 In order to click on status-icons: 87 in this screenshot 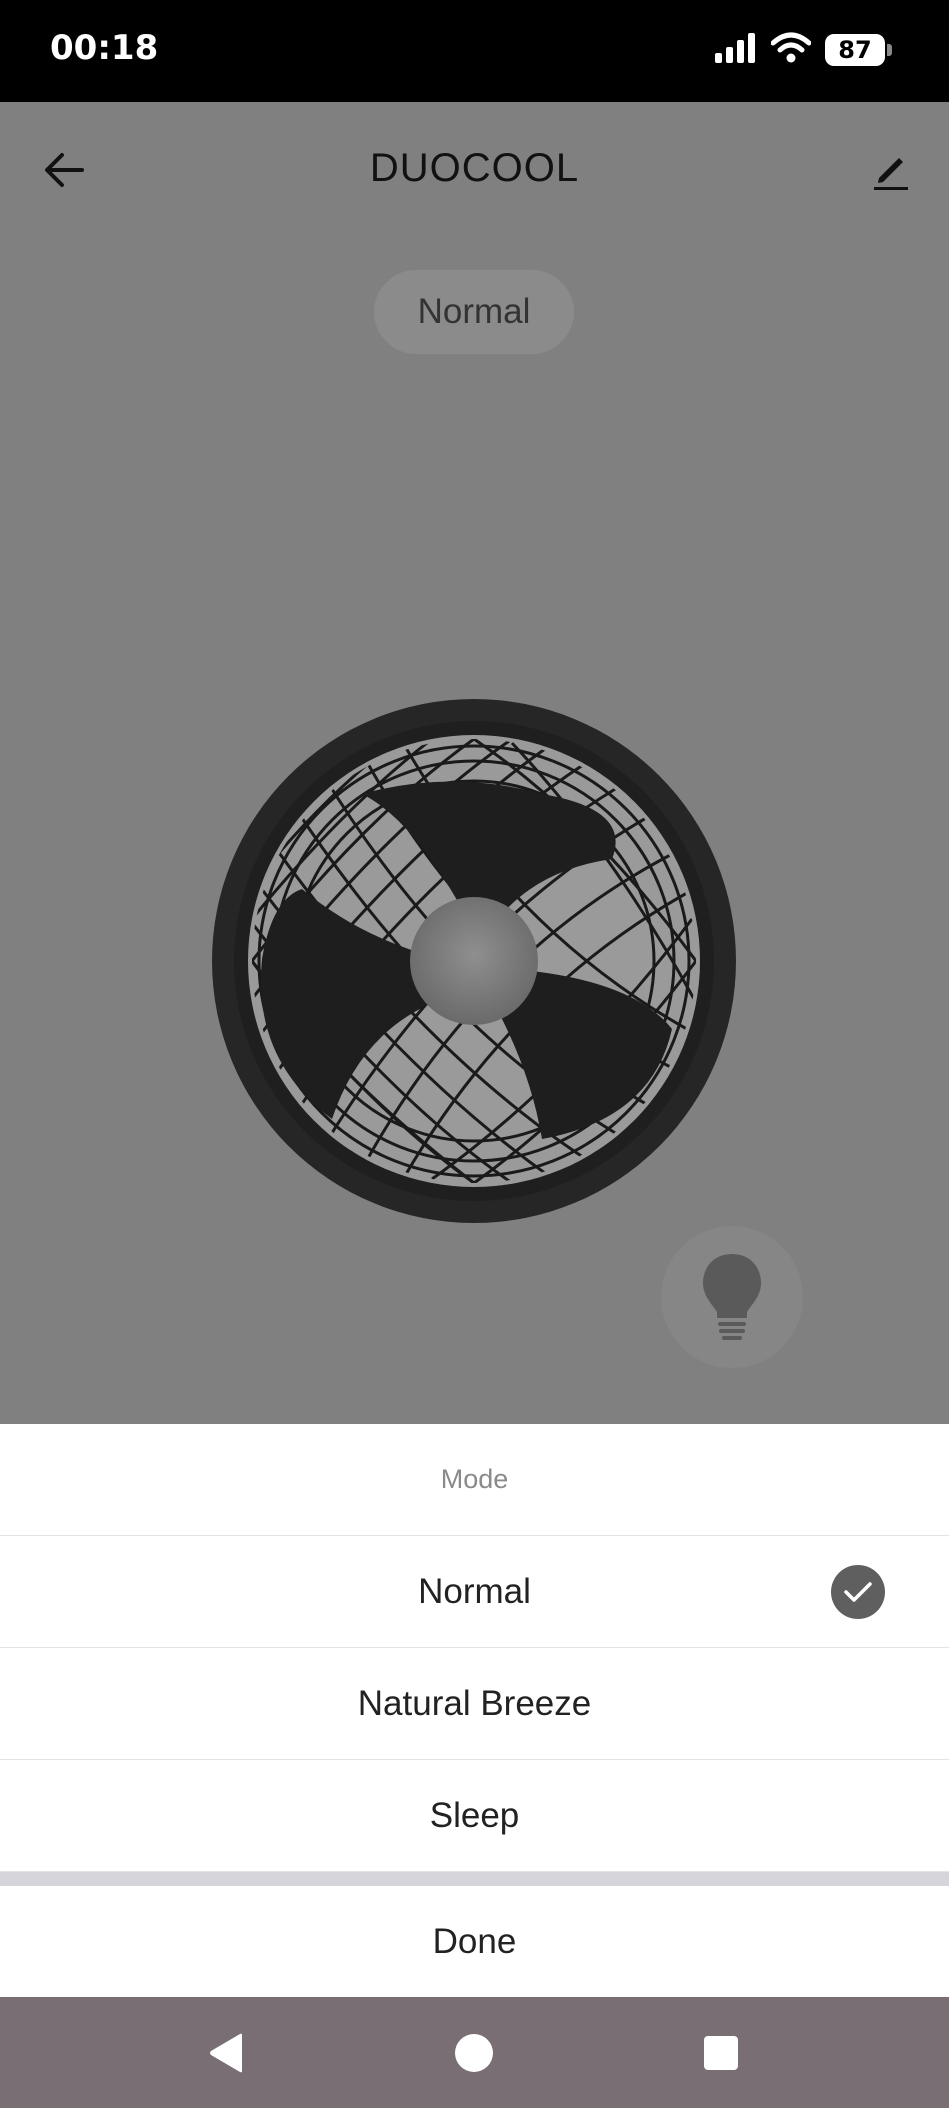, I will do `click(803, 50)`.